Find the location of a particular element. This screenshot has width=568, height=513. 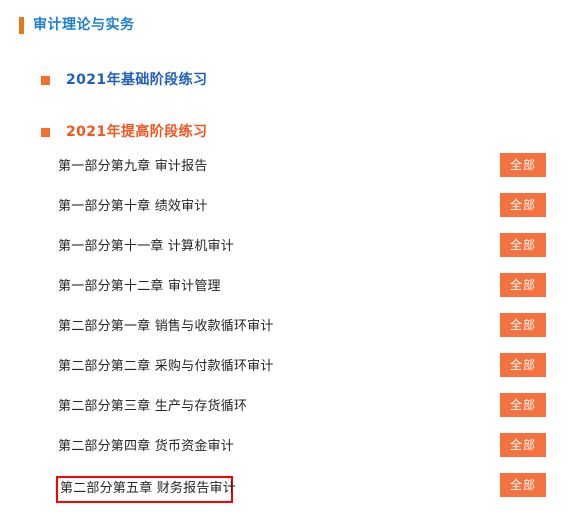

chapter-name: 第一部分第十一章 计算机审计 is located at coordinates (146, 247).